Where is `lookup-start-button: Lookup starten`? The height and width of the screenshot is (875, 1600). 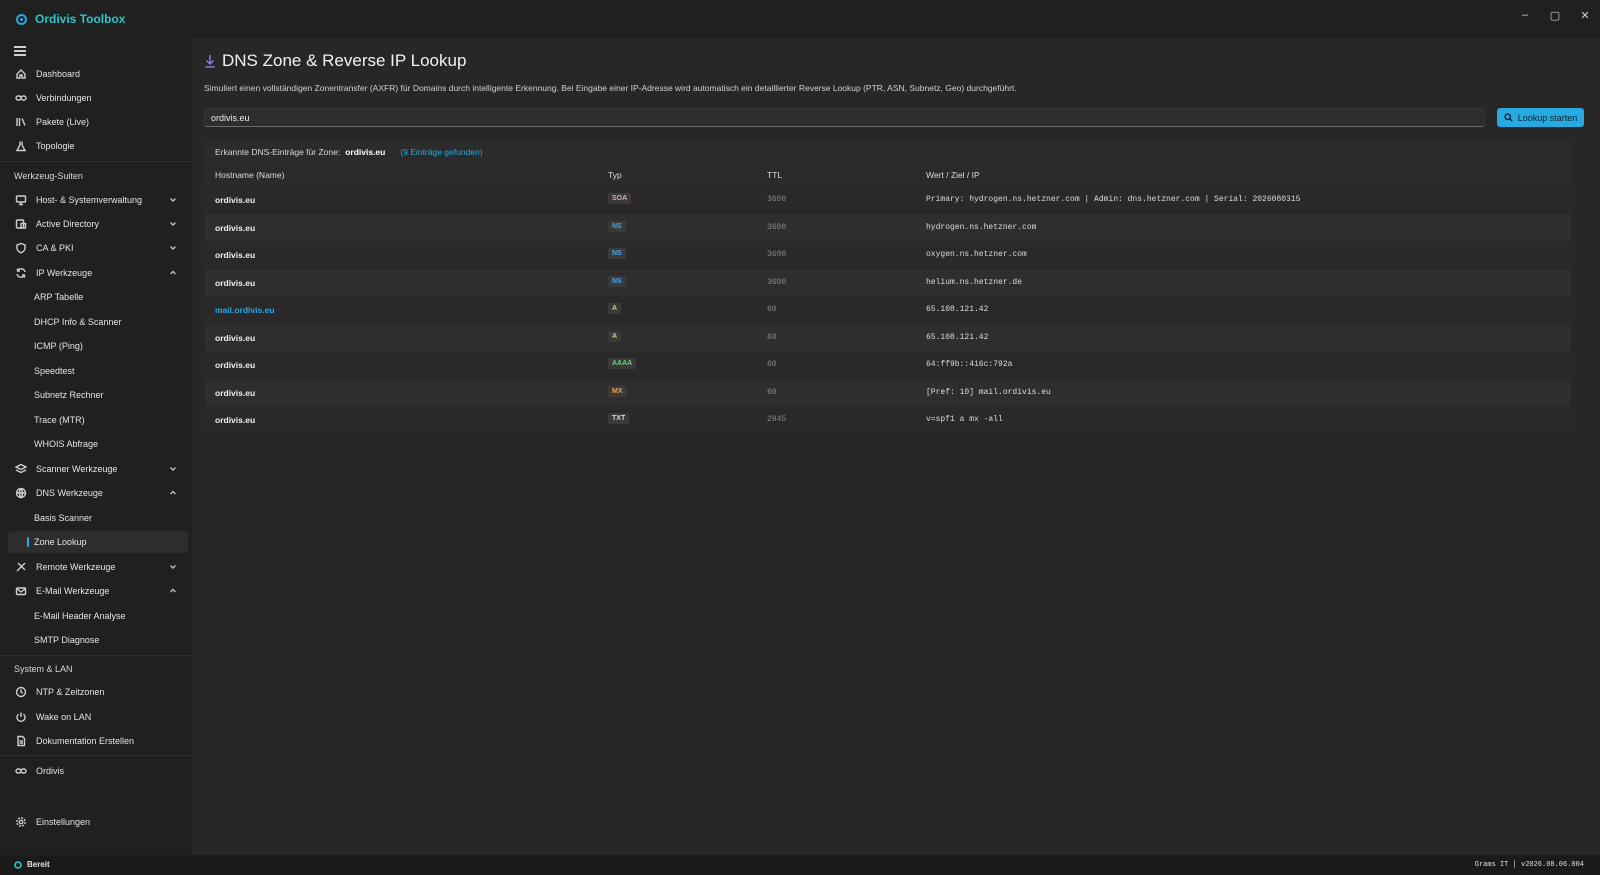
lookup-start-button: Lookup starten is located at coordinates (1540, 117).